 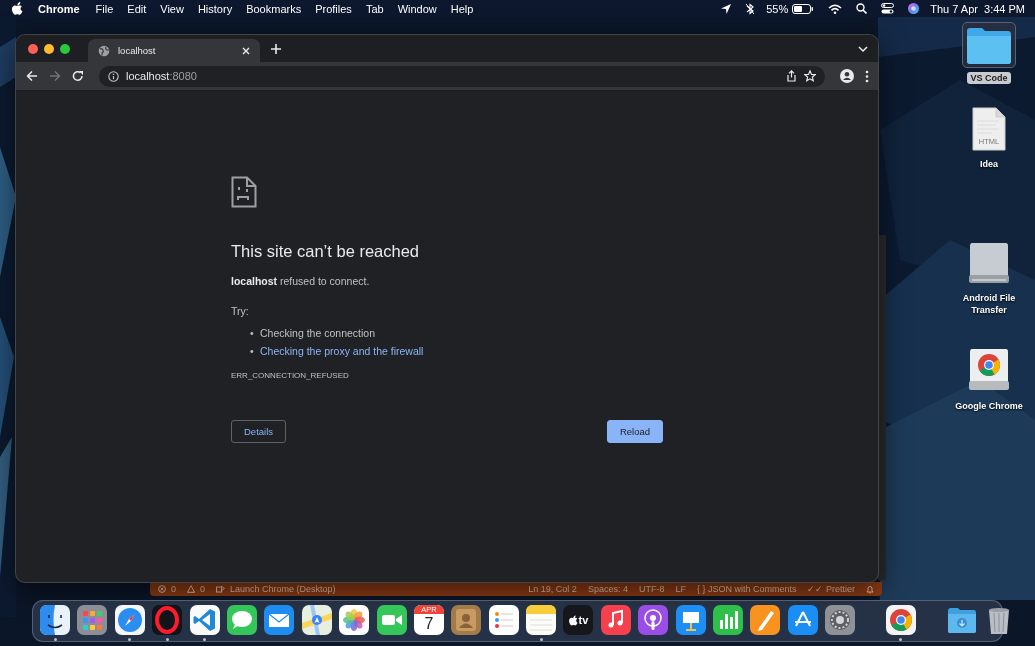 I want to click on location-icon, so click(x=726, y=8).